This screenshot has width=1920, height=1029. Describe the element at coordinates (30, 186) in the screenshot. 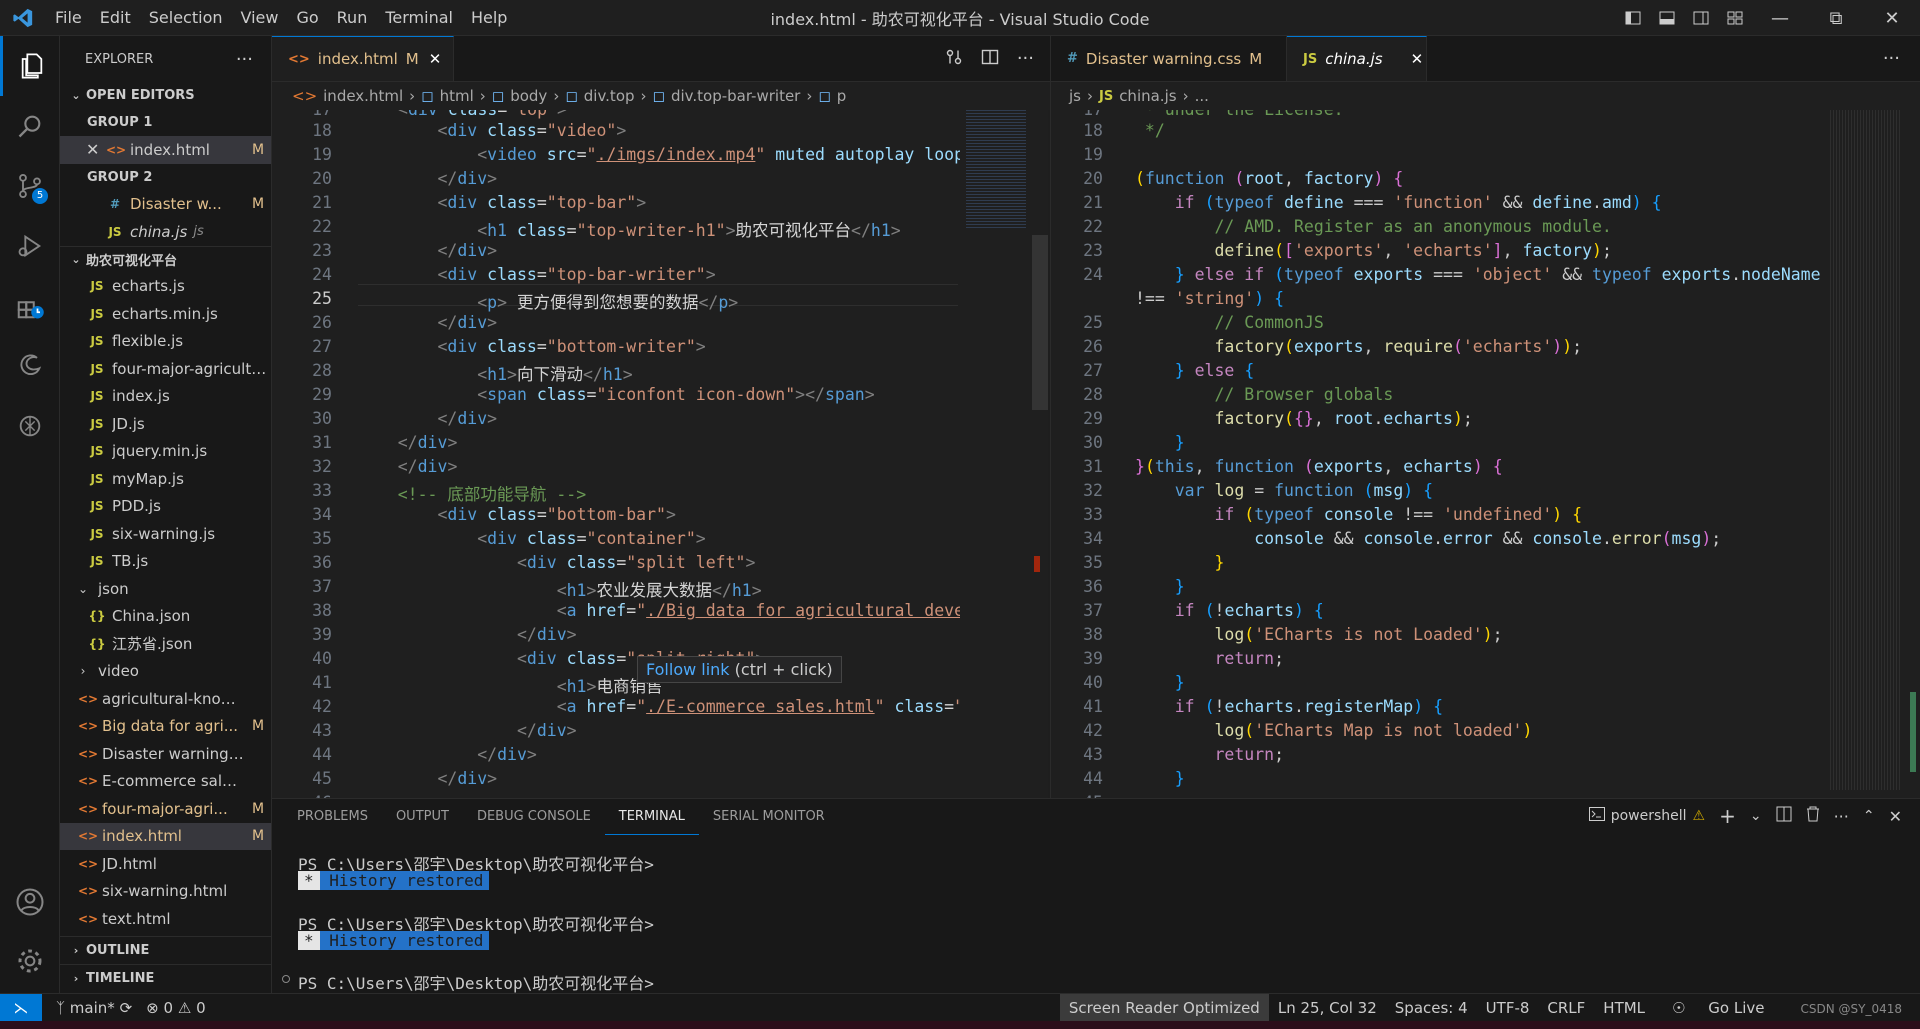

I see `source-control-icon: 5` at that location.